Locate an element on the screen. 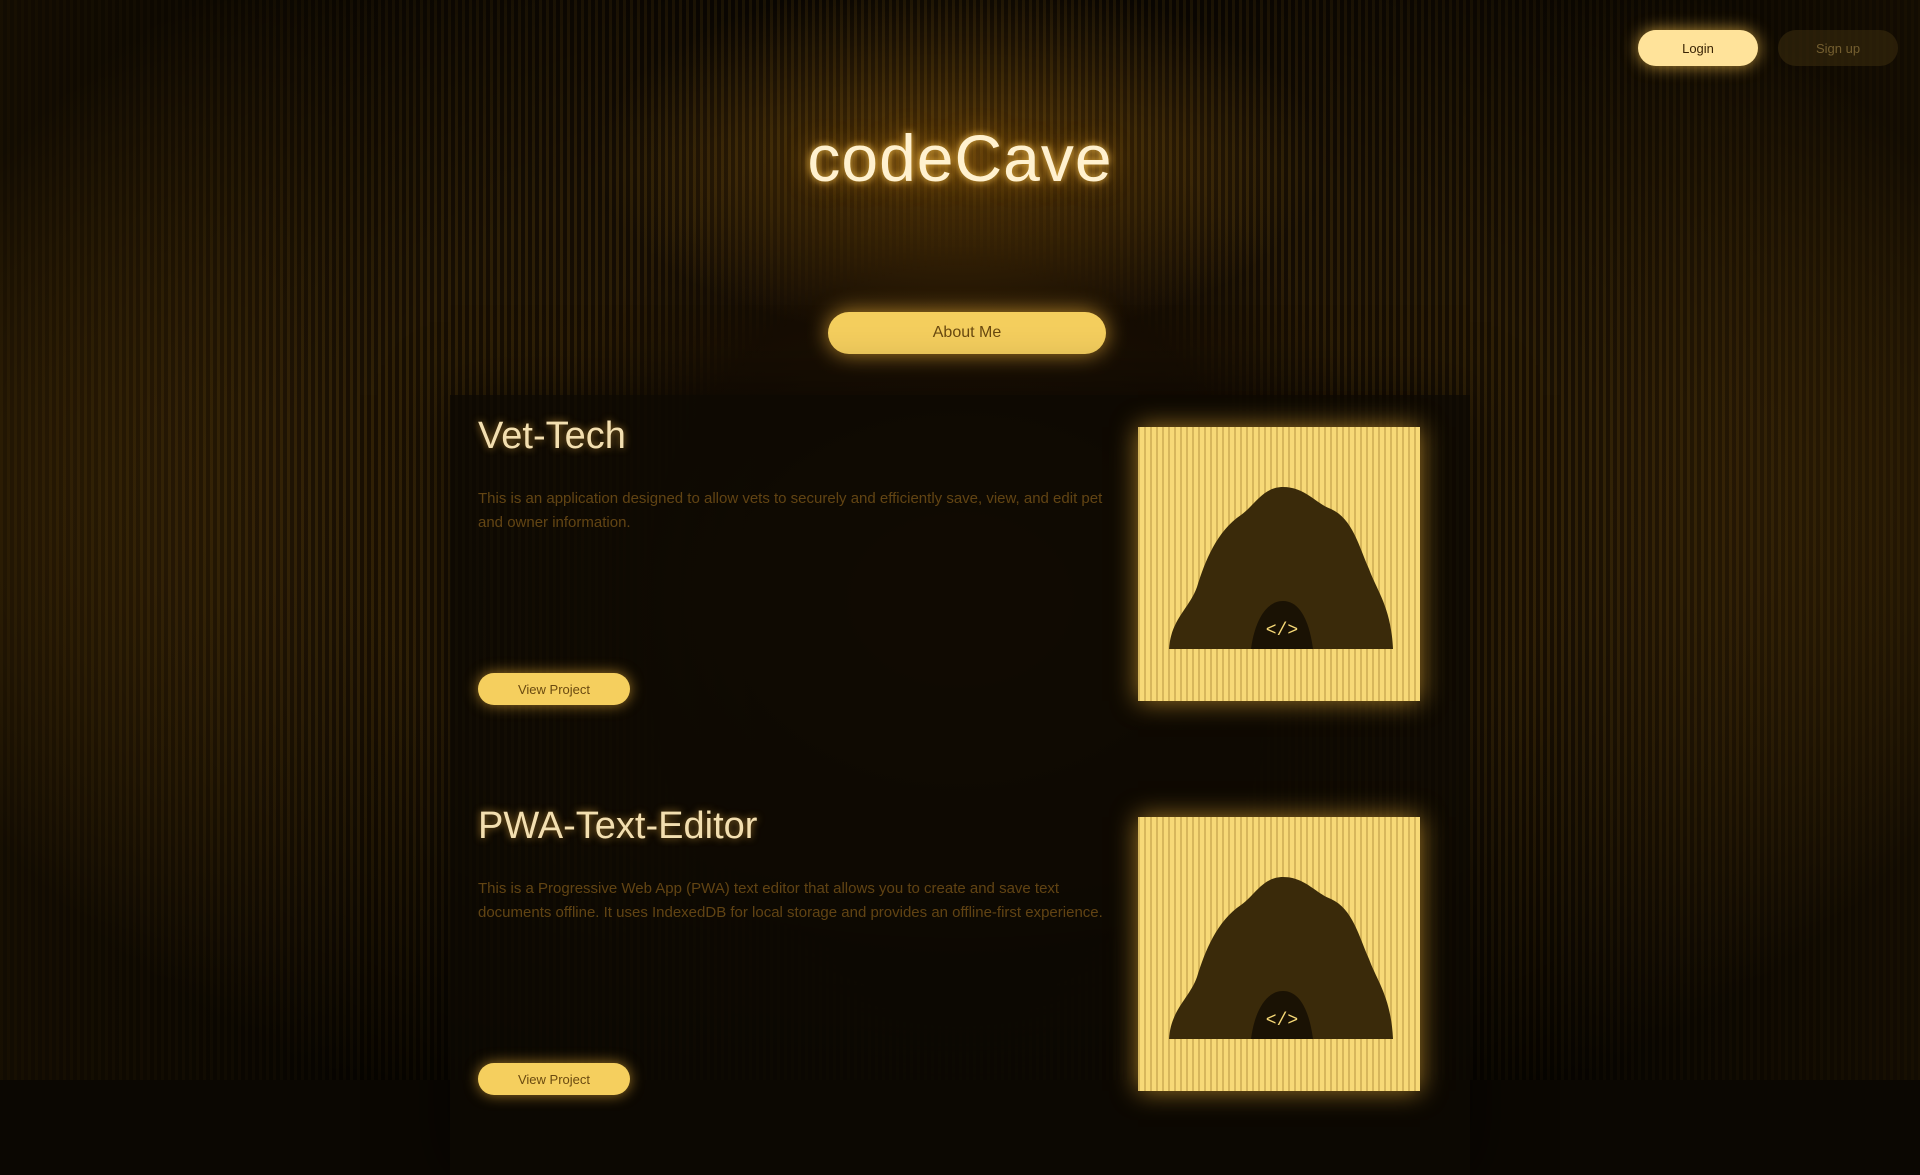 Image resolution: width=1920 pixels, height=1175 pixels. site-logo: codeCave is located at coordinates (960, 158).